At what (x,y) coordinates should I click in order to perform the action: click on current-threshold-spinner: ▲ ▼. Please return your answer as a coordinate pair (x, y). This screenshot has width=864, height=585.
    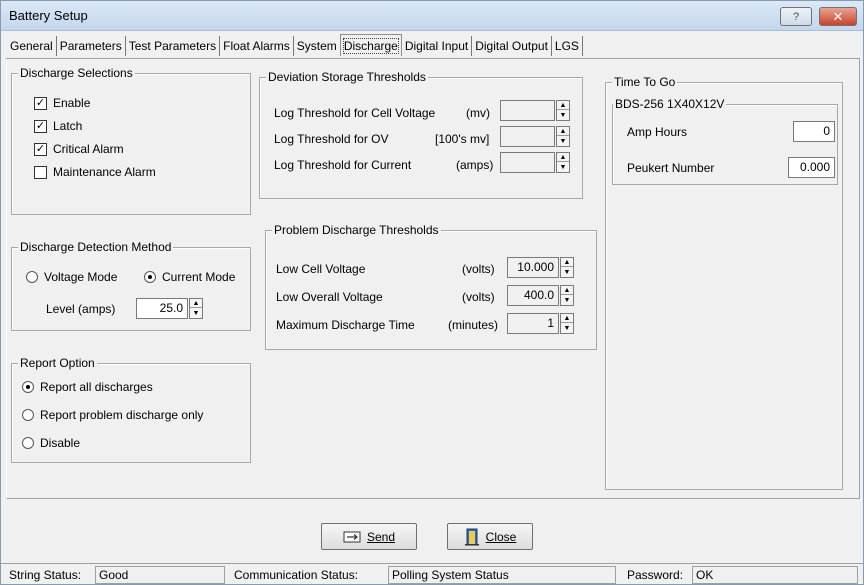
    Looking at the image, I should click on (563, 162).